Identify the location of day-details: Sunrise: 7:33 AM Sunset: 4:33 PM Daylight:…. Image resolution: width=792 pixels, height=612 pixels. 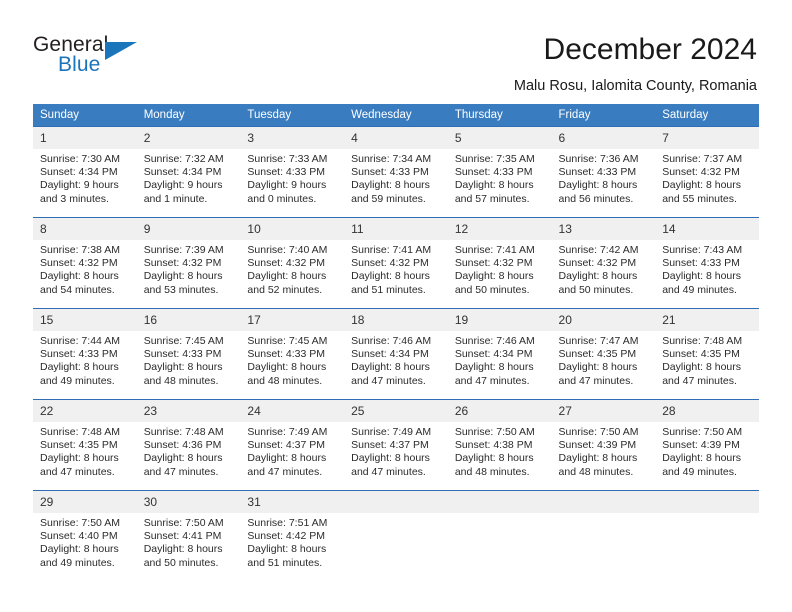
(292, 177).